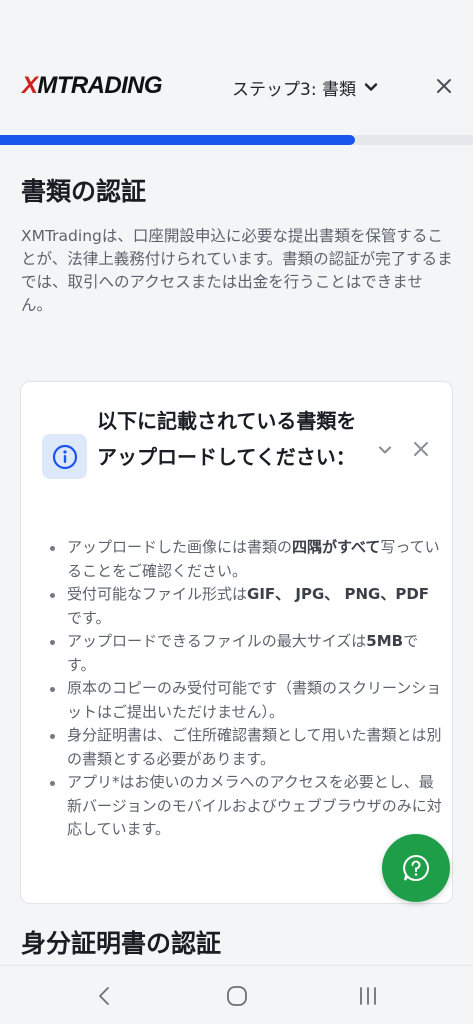 The image size is (473, 1024). I want to click on list-item: 受付可能なファイル形式はGIF、 JPG、 PNG、PDFです。, so click(244, 606).